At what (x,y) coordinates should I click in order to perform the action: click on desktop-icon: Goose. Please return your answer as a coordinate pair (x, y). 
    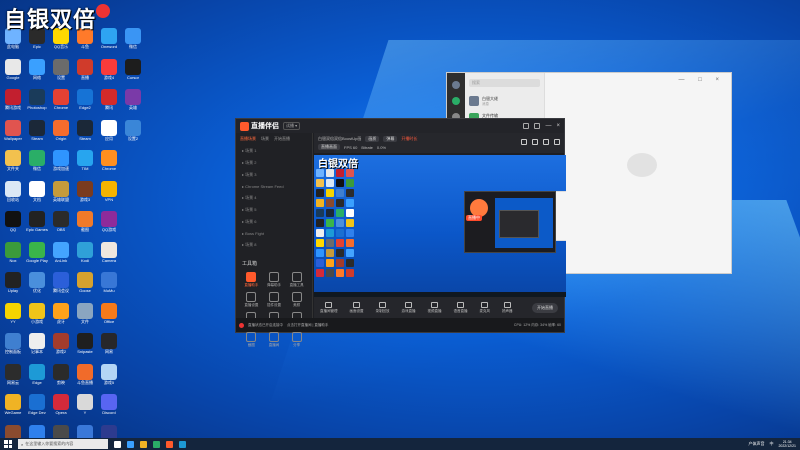
    Looking at the image, I should click on (85, 286).